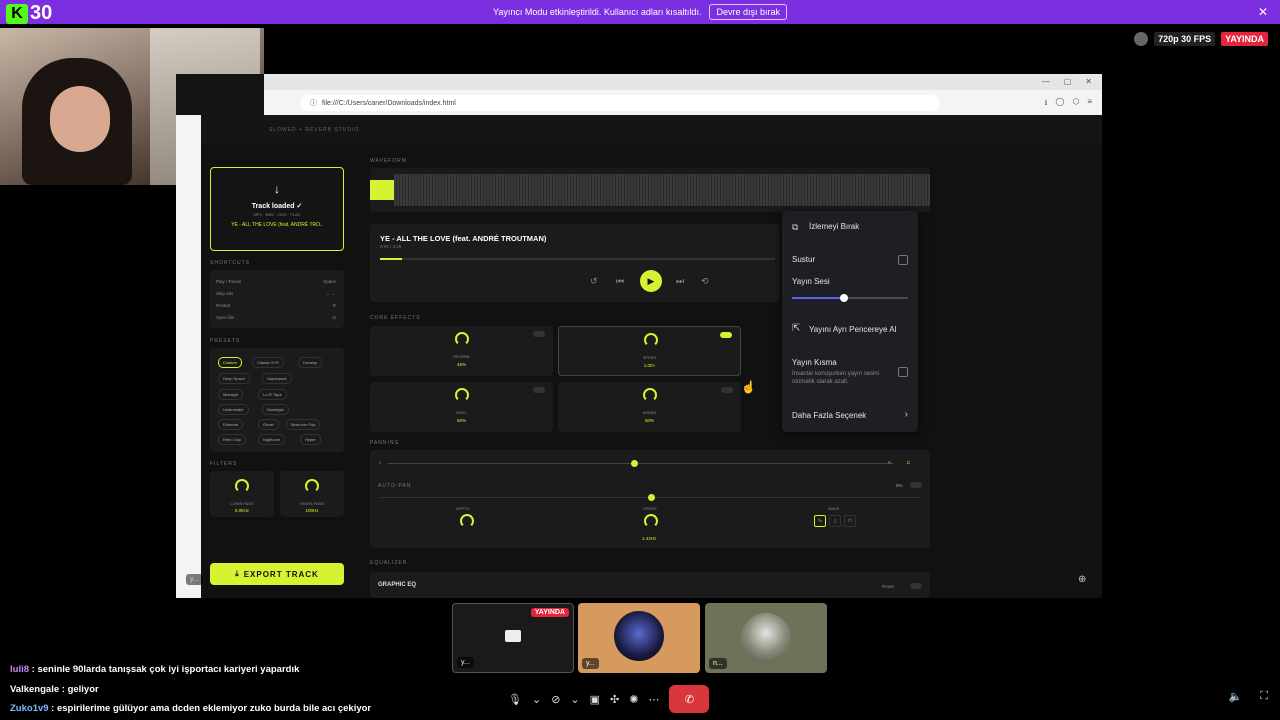 This screenshot has height=720, width=1280. What do you see at coordinates (653, 699) in the screenshot?
I see `more-icon: ⋯` at bounding box center [653, 699].